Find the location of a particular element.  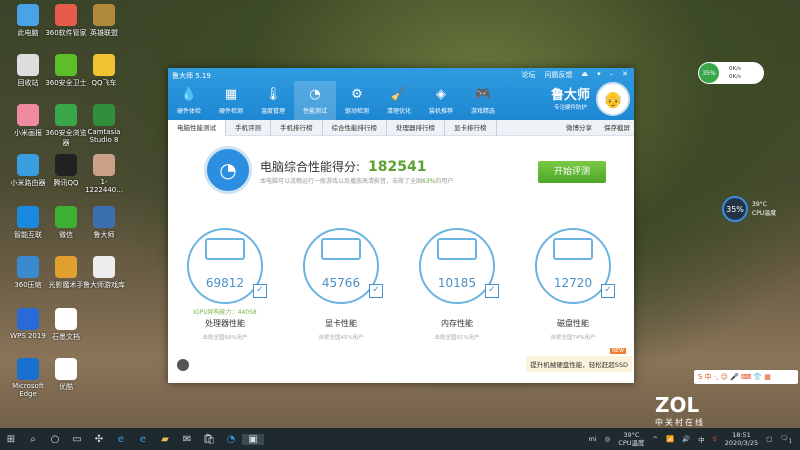

main-toolbar: 💧 硬件体检 ▦ 硬件检测 🌡 温度管理 ◔ 性能测试 ⚙ 驱动检测 🧹 清理优化 ◈ 装机推荐 🎮 游戏精选 is located at coordinates (336, 100).